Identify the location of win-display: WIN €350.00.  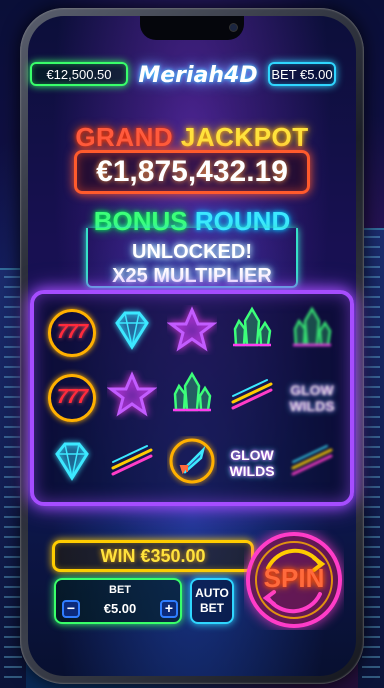
(153, 556).